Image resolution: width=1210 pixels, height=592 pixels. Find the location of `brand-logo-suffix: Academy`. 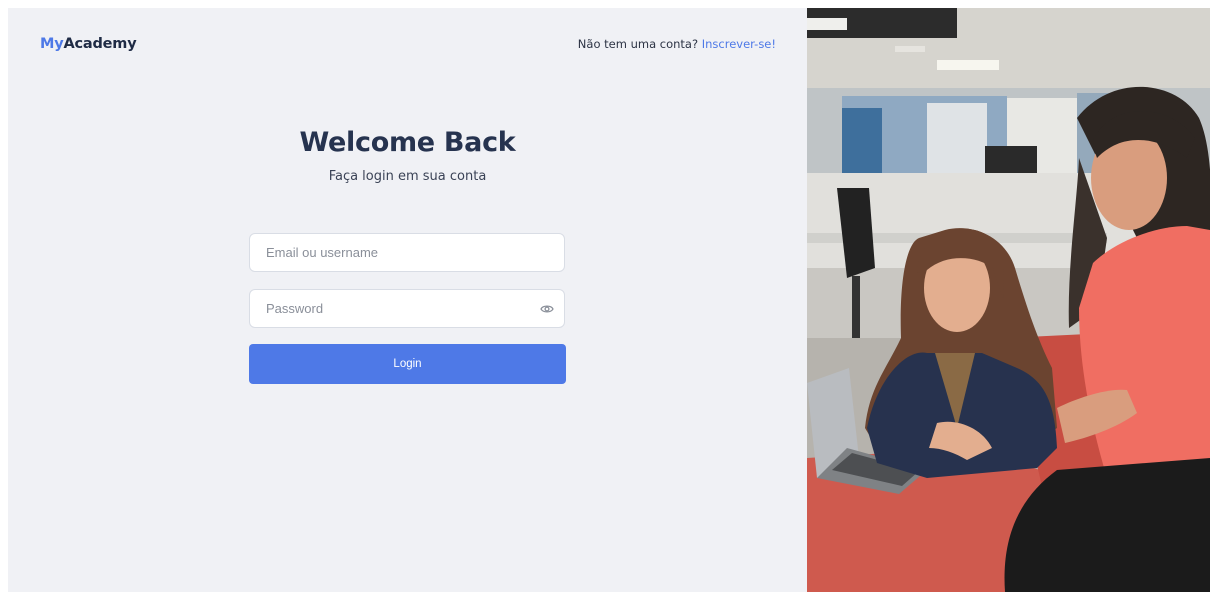

brand-logo-suffix: Academy is located at coordinates (100, 44).